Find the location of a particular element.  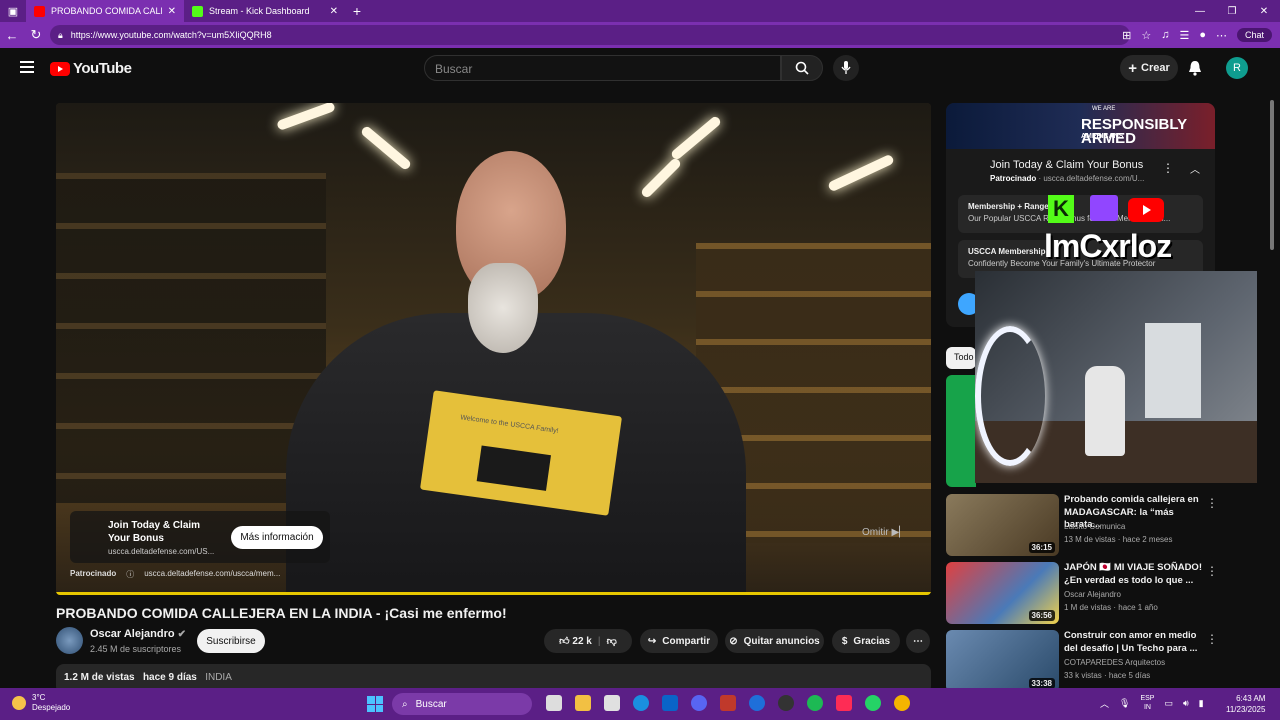

thanks-button: $ Gracias is located at coordinates (866, 641).